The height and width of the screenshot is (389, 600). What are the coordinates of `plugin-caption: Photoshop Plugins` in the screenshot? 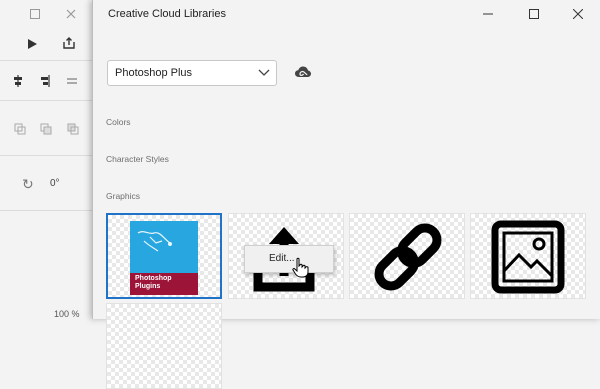 It's located at (153, 283).